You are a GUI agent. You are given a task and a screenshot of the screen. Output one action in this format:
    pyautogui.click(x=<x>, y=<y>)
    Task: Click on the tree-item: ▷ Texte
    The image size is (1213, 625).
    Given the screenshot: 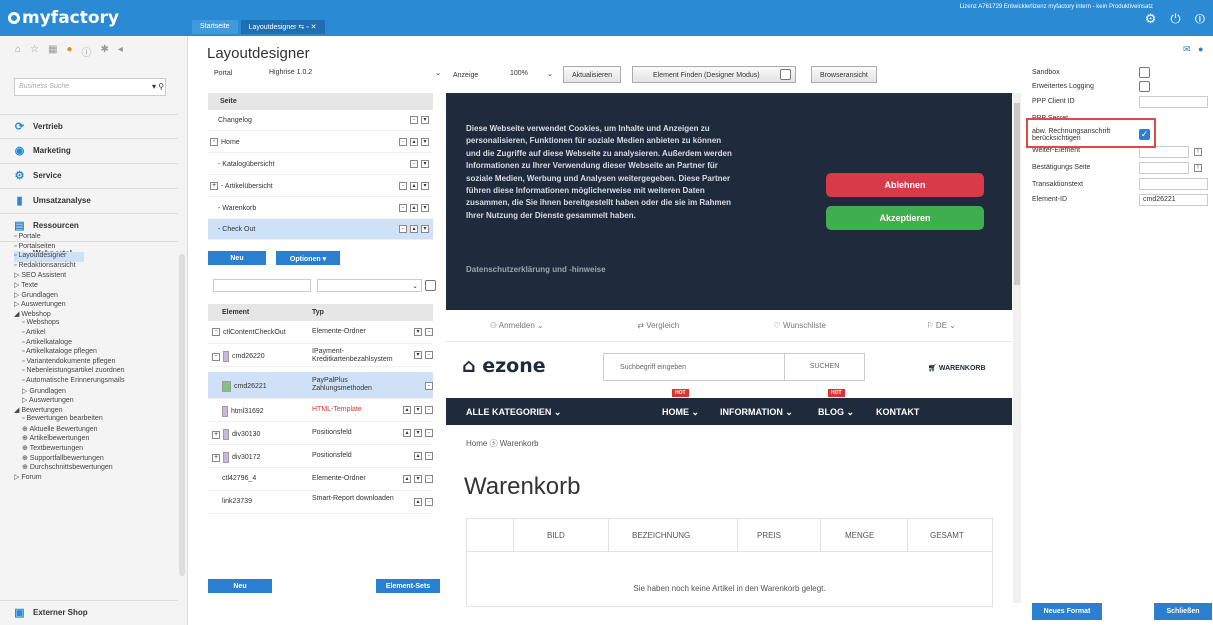 What is the action you would take?
    pyautogui.click(x=96, y=286)
    